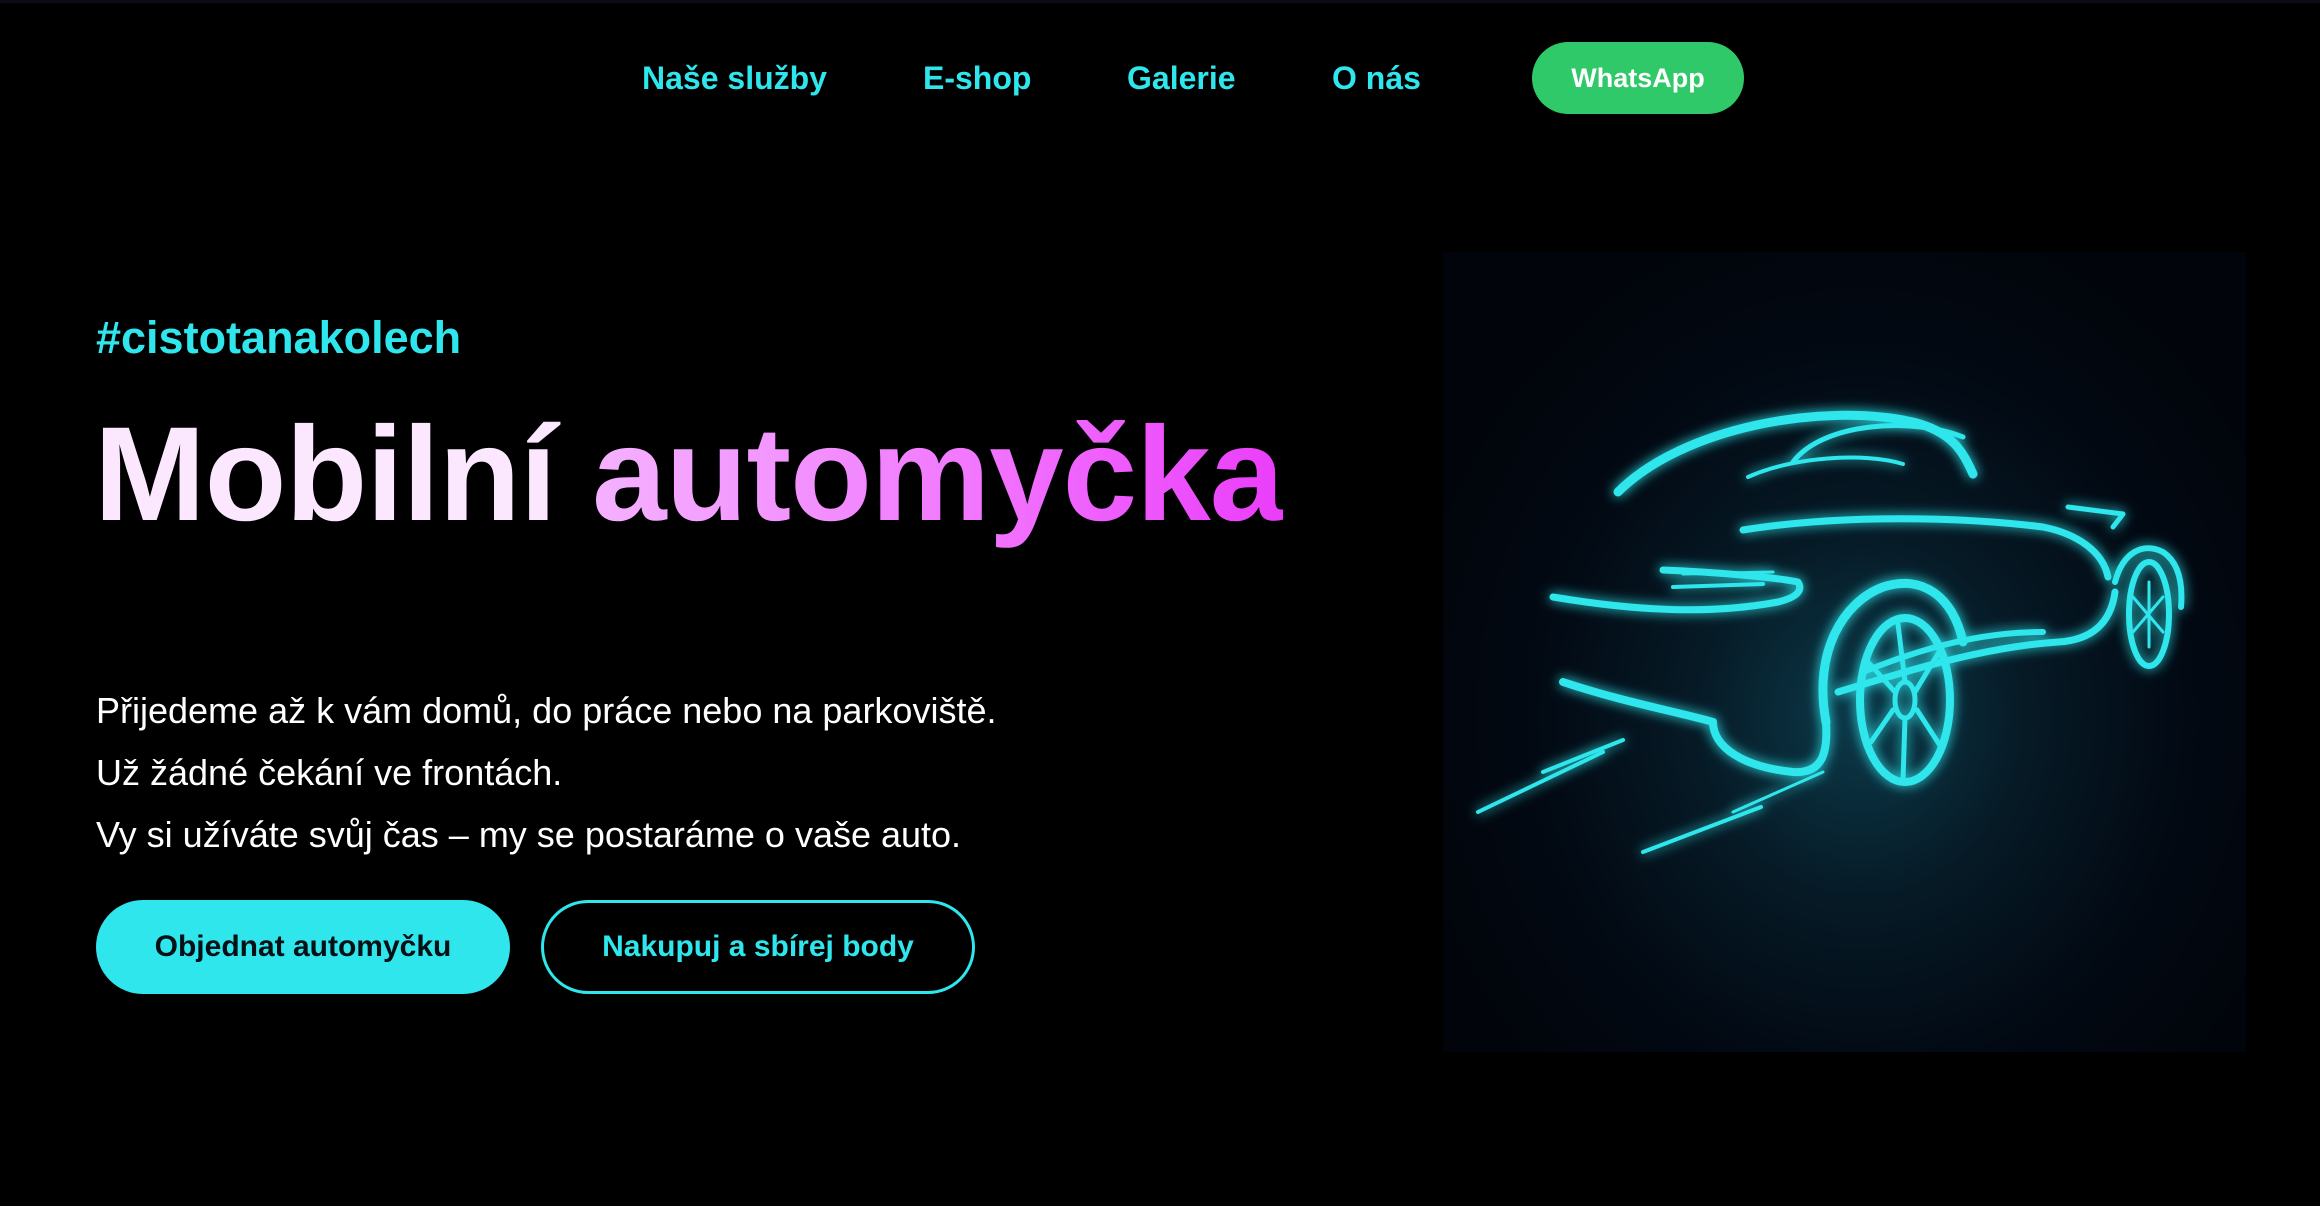 Image resolution: width=2320 pixels, height=1206 pixels. What do you see at coordinates (325, 474) in the screenshot?
I see `hero-title-part1: Mobilní` at bounding box center [325, 474].